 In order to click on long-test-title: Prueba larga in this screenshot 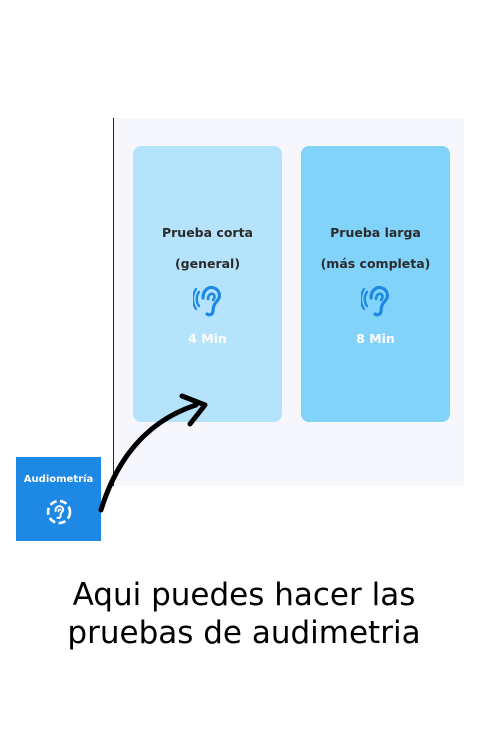, I will do `click(375, 232)`.